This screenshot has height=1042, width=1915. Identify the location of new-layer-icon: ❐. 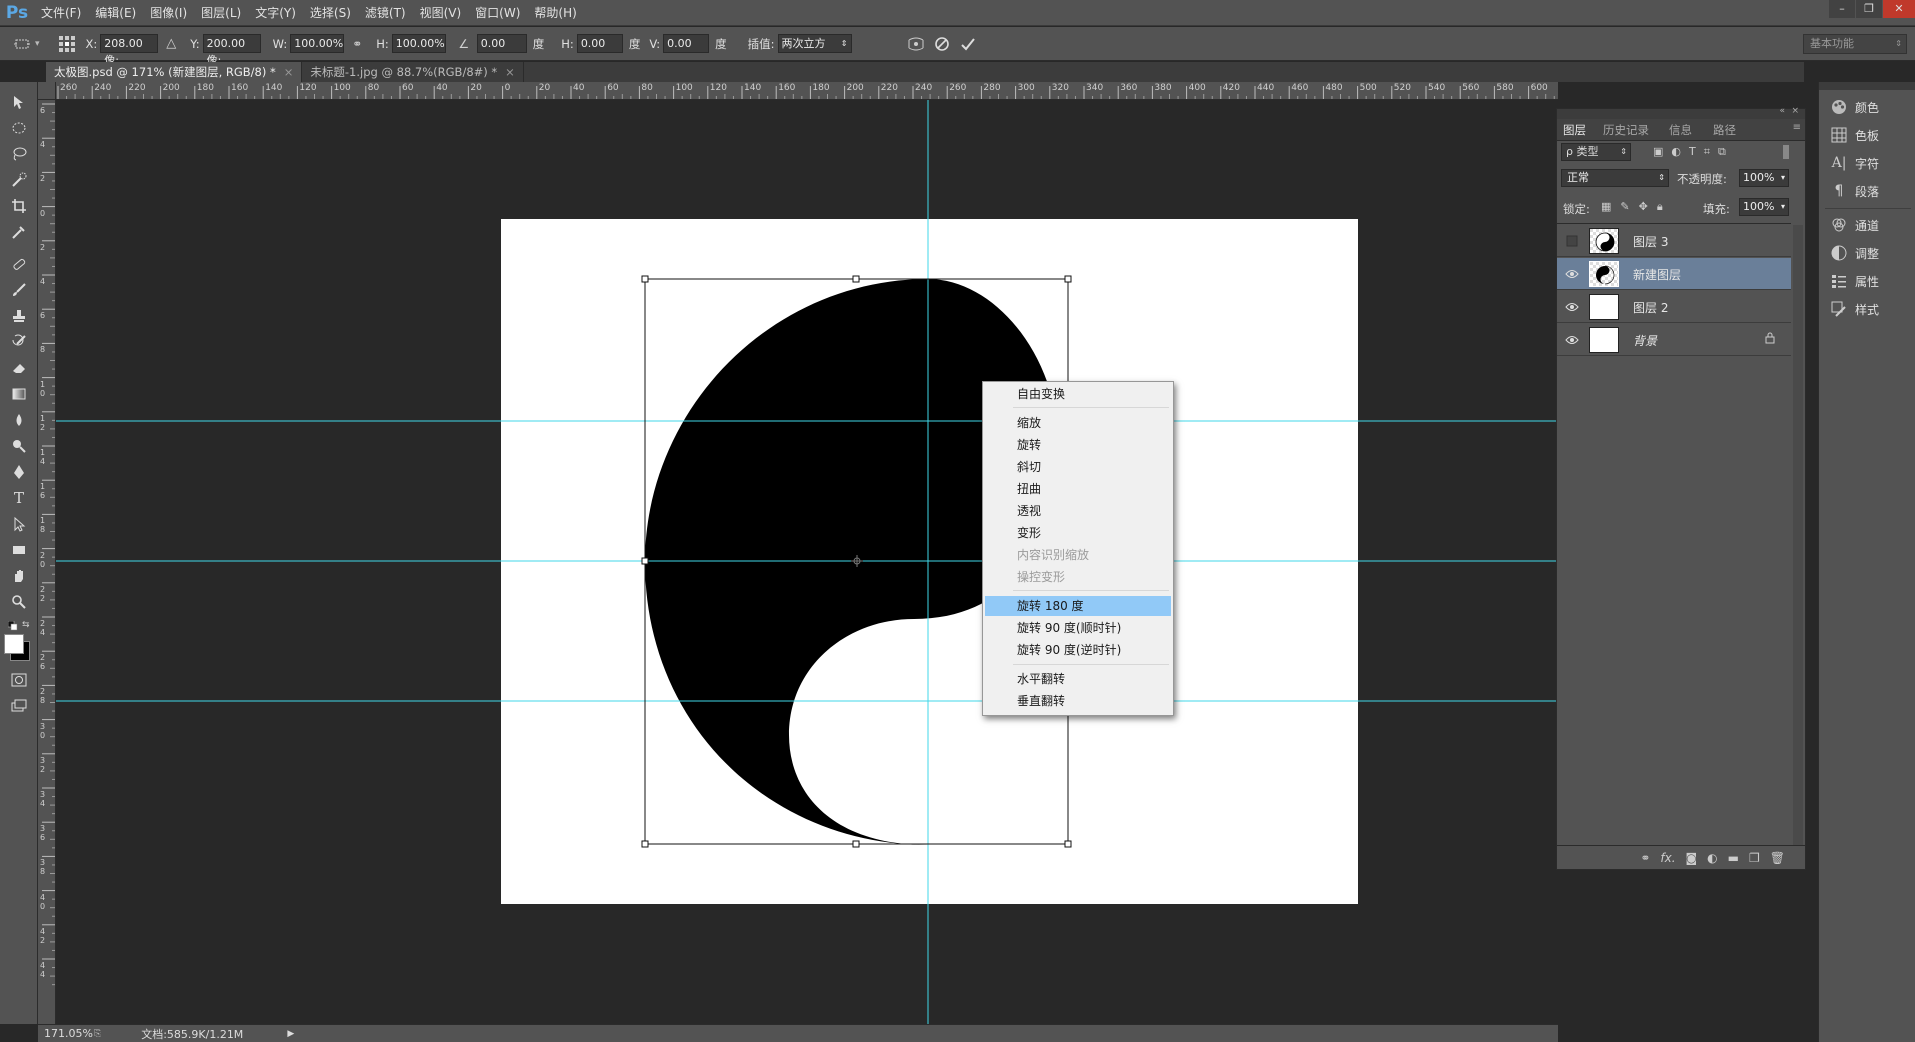
(1754, 858).